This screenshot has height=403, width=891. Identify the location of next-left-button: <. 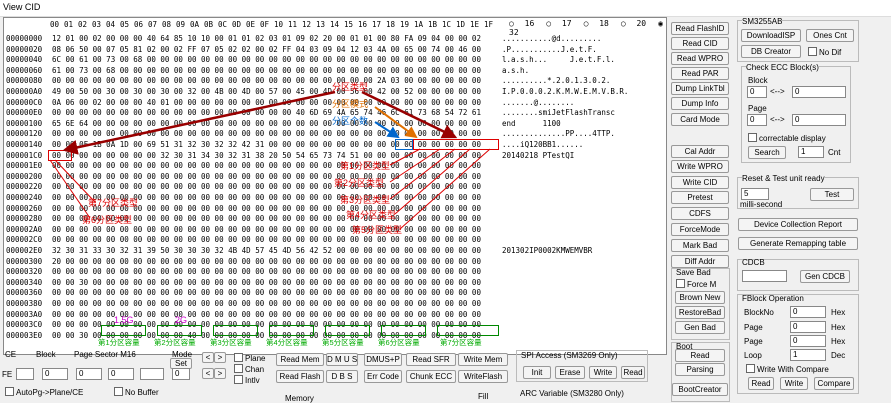
(208, 373).